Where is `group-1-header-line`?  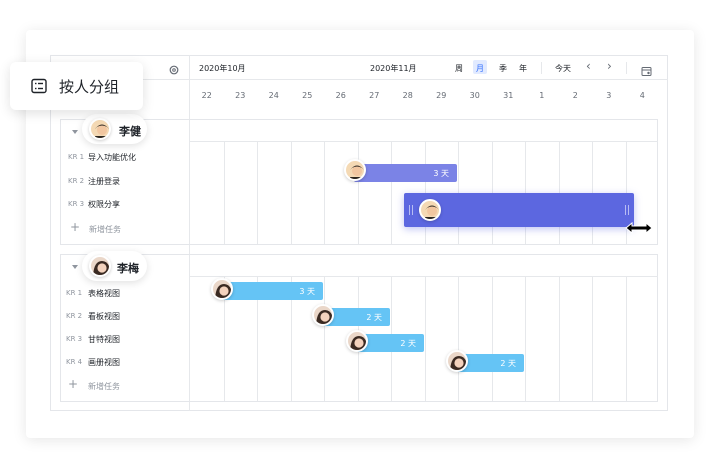 group-1-header-line is located at coordinates (423, 141).